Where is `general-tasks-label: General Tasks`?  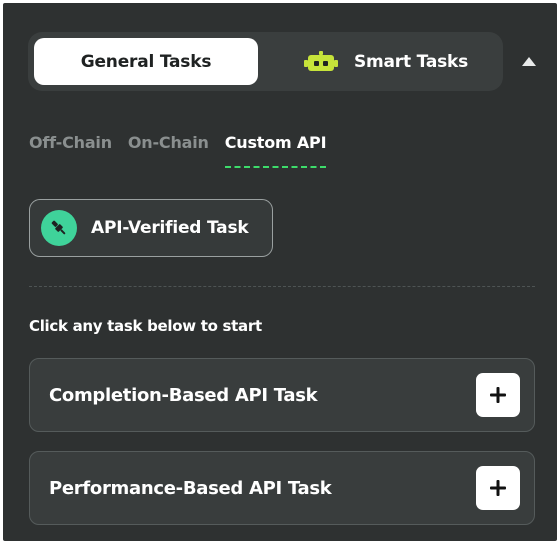 general-tasks-label: General Tasks is located at coordinates (146, 61).